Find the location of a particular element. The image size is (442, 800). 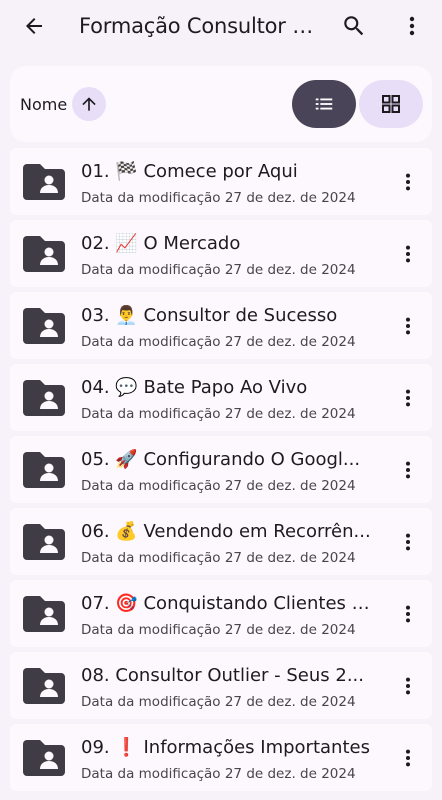

arrow-up-icon is located at coordinates (89, 104).